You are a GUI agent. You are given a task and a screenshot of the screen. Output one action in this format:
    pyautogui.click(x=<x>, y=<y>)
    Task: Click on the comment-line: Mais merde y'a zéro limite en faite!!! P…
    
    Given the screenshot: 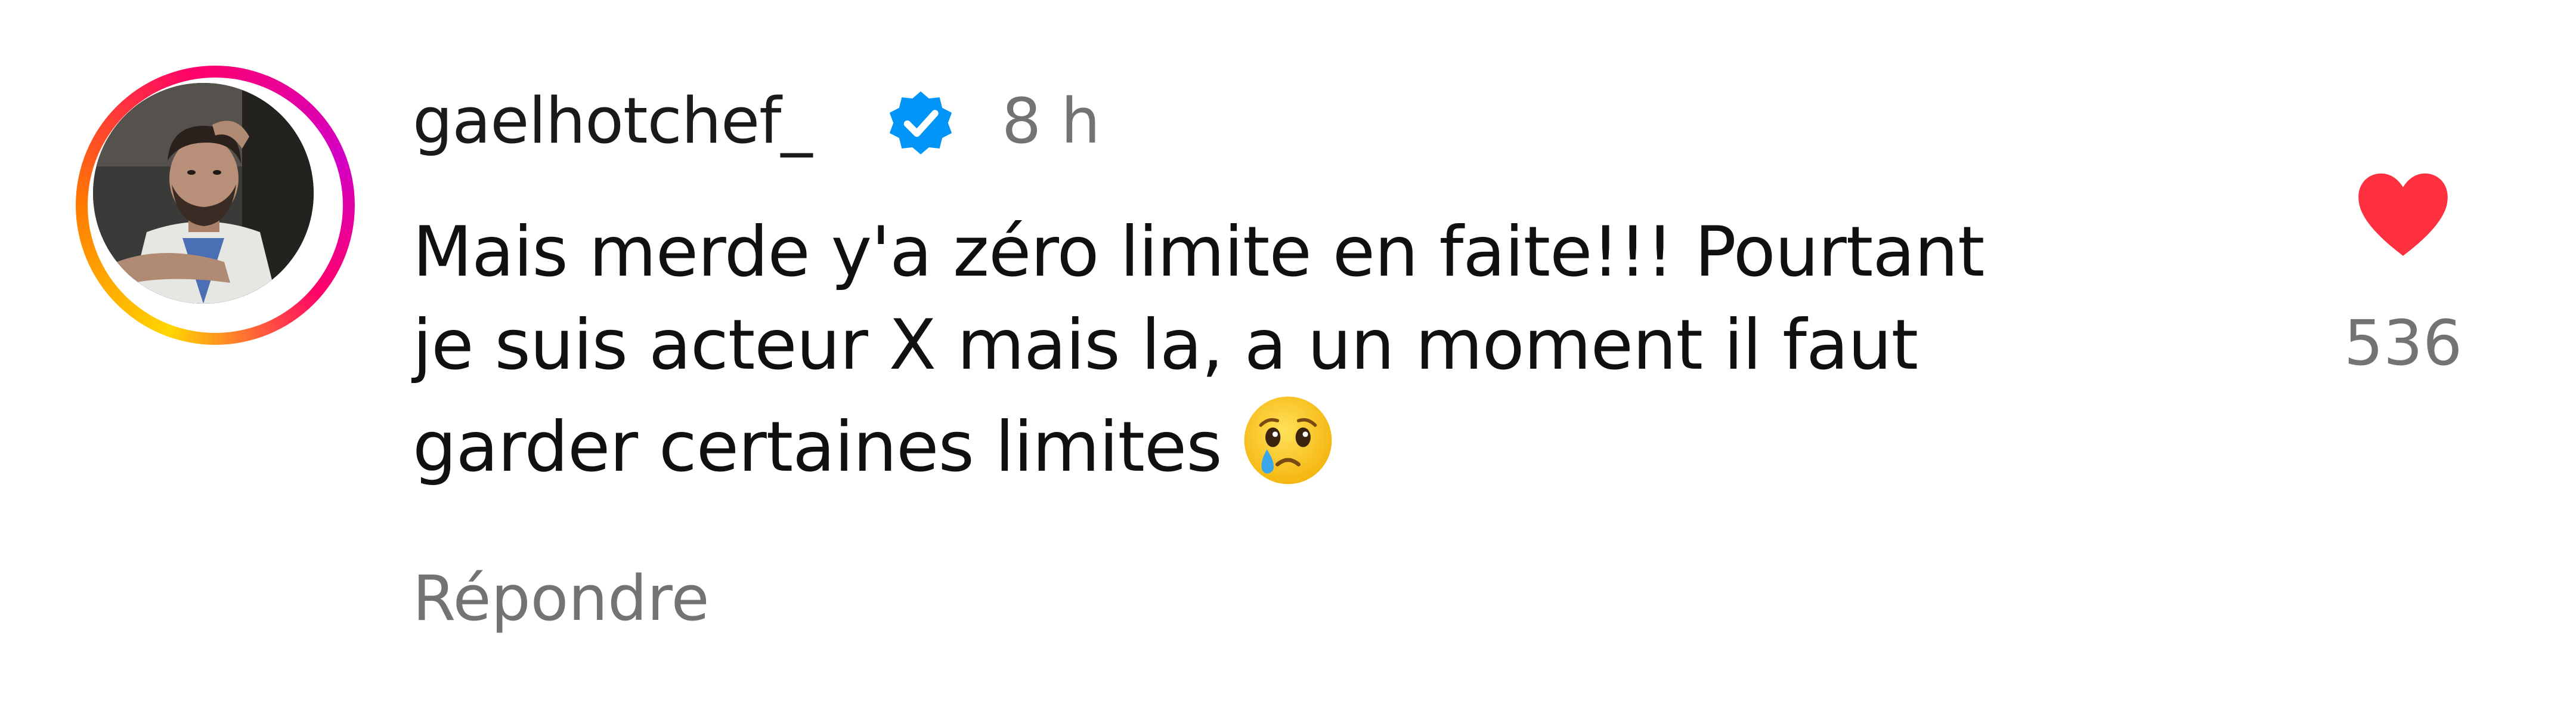 What is the action you would take?
    pyautogui.click(x=1199, y=252)
    